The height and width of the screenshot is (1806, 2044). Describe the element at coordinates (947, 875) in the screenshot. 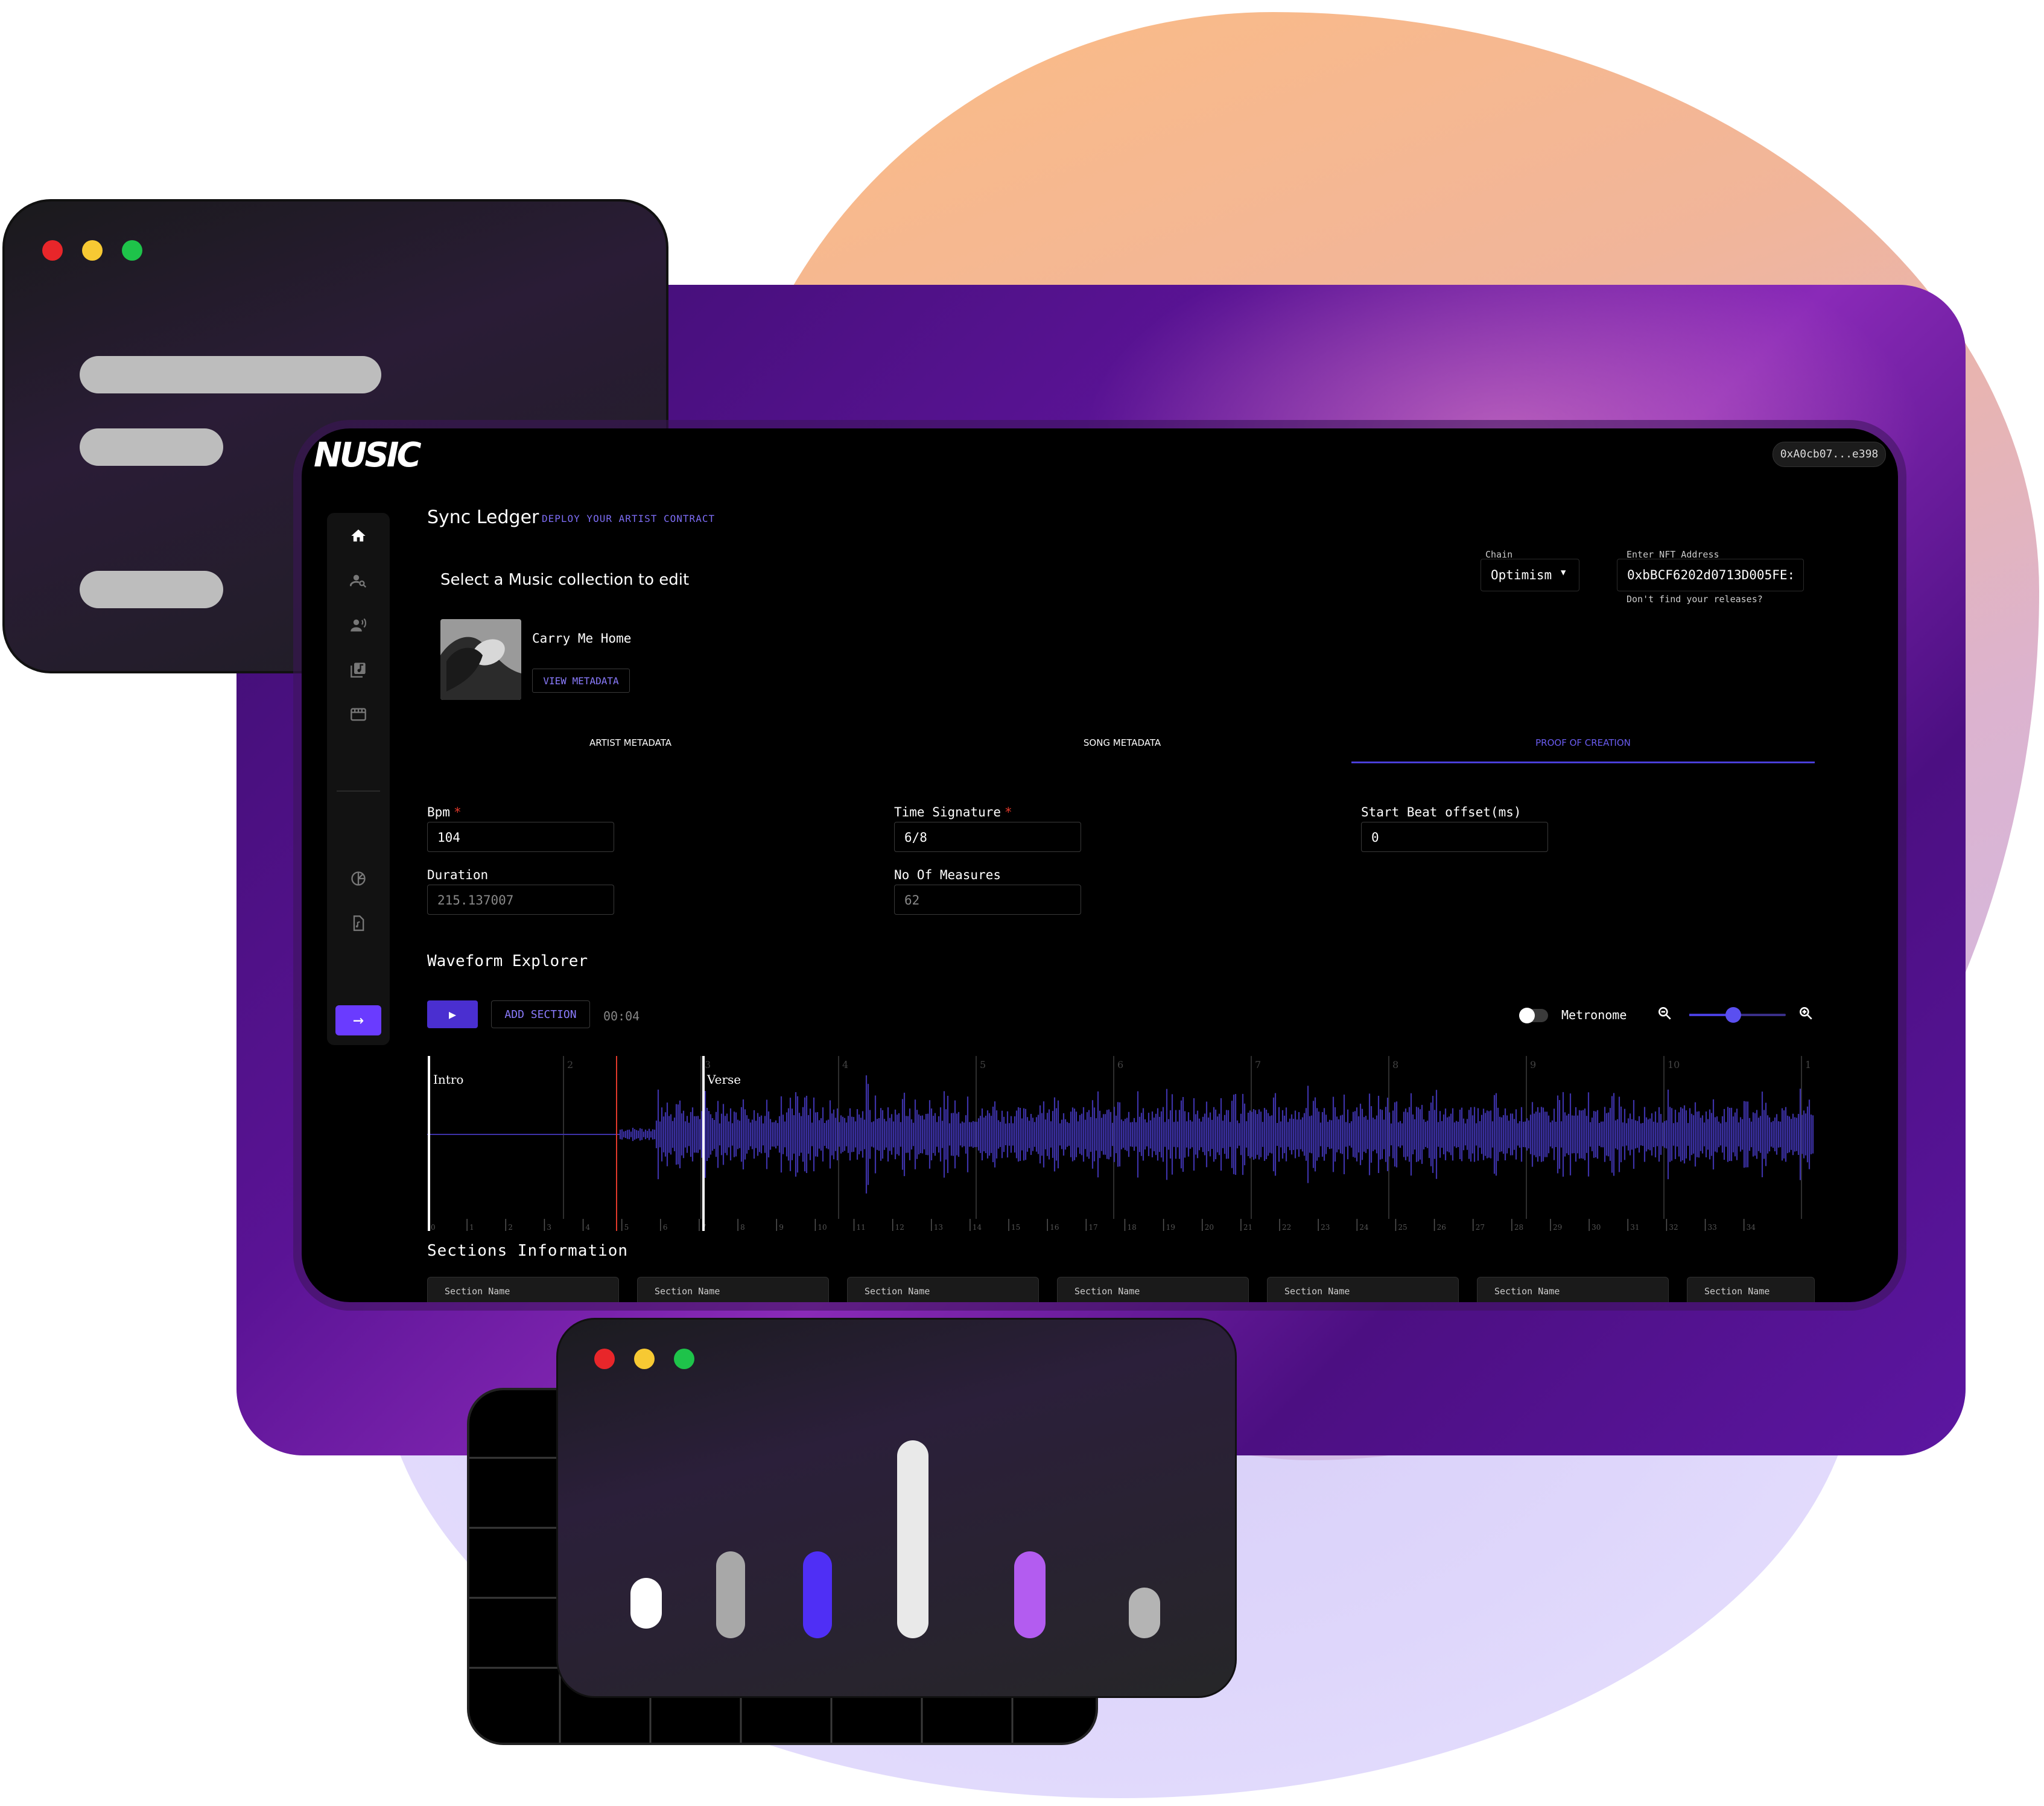

I see `measures-label: No Of Measures` at that location.